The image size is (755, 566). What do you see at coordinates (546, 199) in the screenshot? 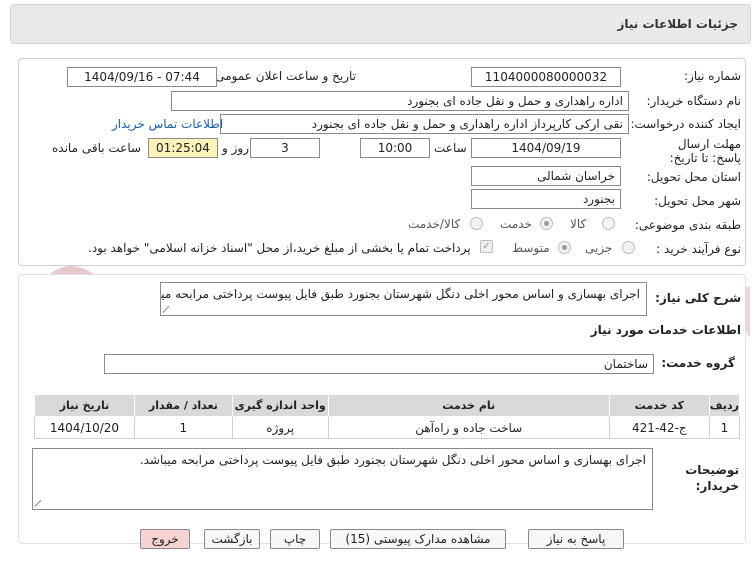
I see `city-field: بجنورد` at bounding box center [546, 199].